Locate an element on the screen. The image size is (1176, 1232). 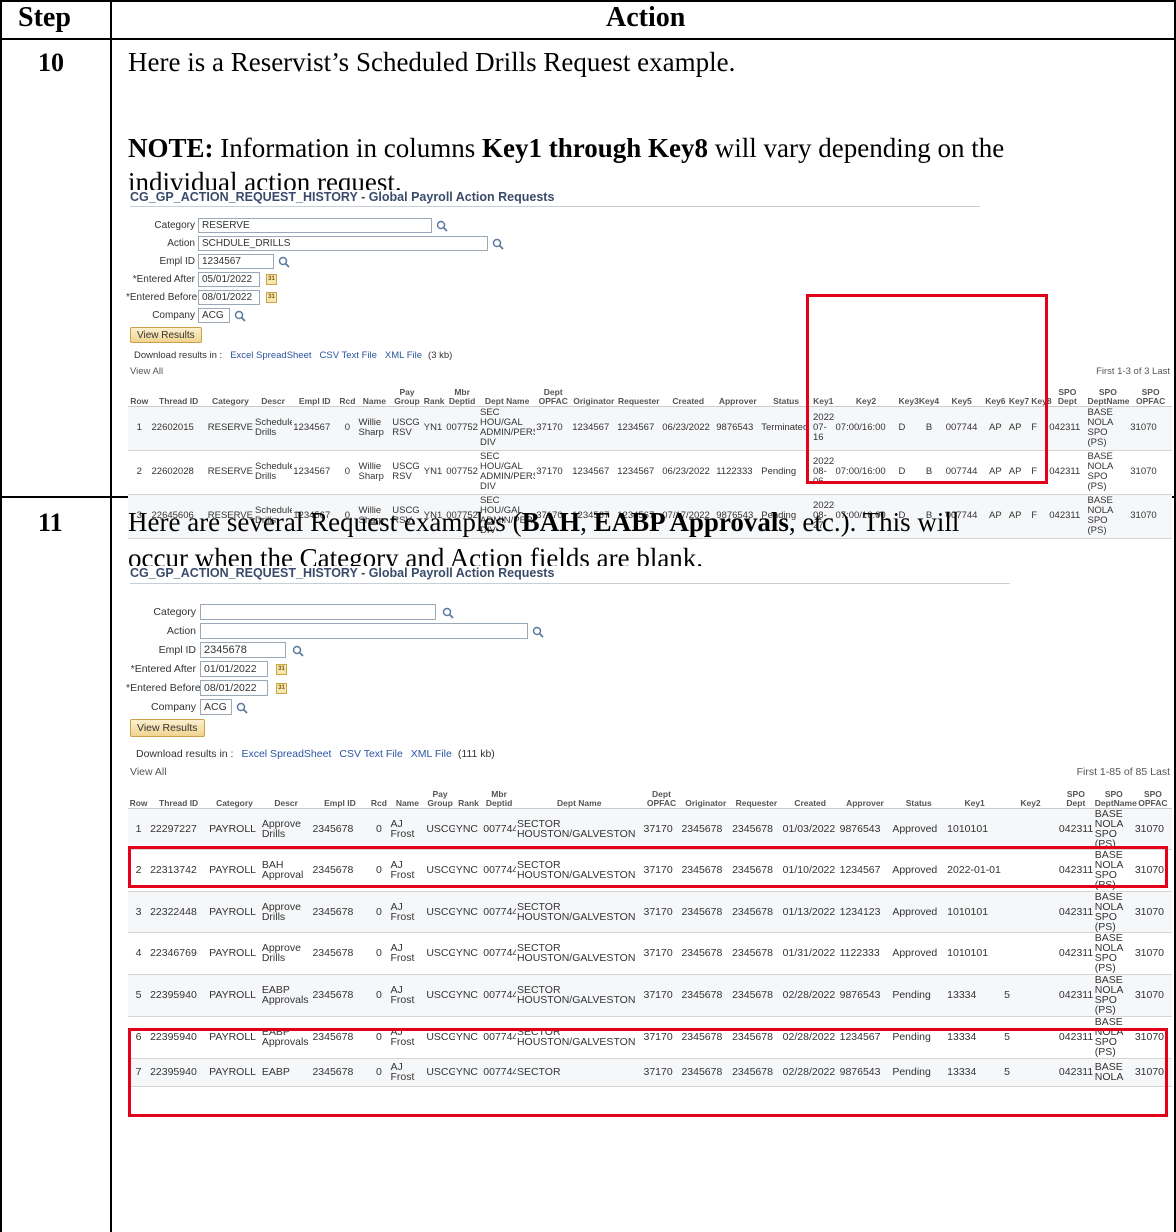
action-field: SCHDULE_DRILLS is located at coordinates (343, 243).